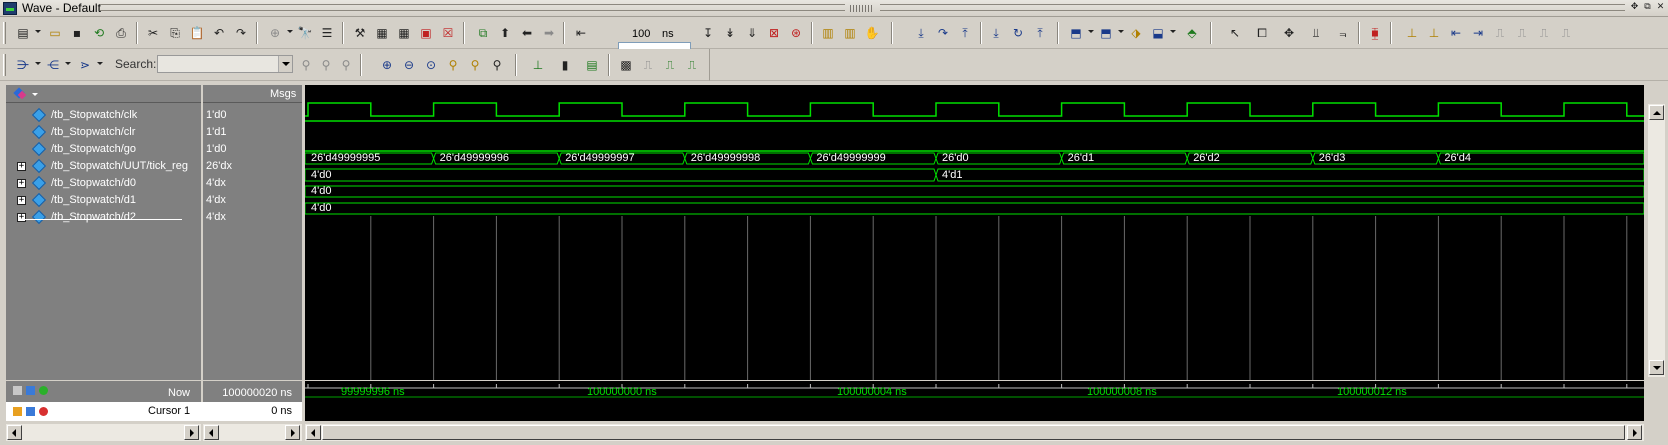 The image size is (1668, 445). I want to click on step-over-all-icon: ↻, so click(1018, 33).